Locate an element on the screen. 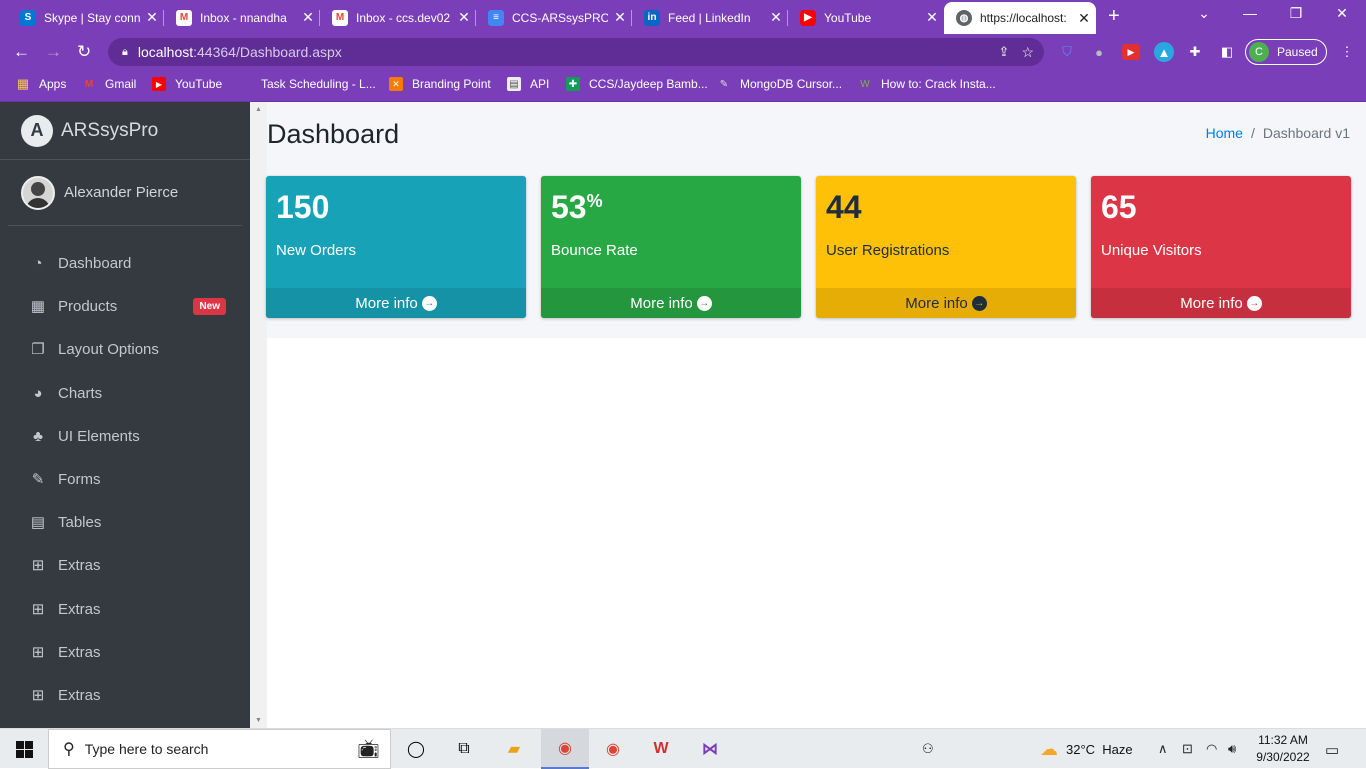 This screenshot has width=1366, height=769. wps-office-icon: W is located at coordinates (661, 749).